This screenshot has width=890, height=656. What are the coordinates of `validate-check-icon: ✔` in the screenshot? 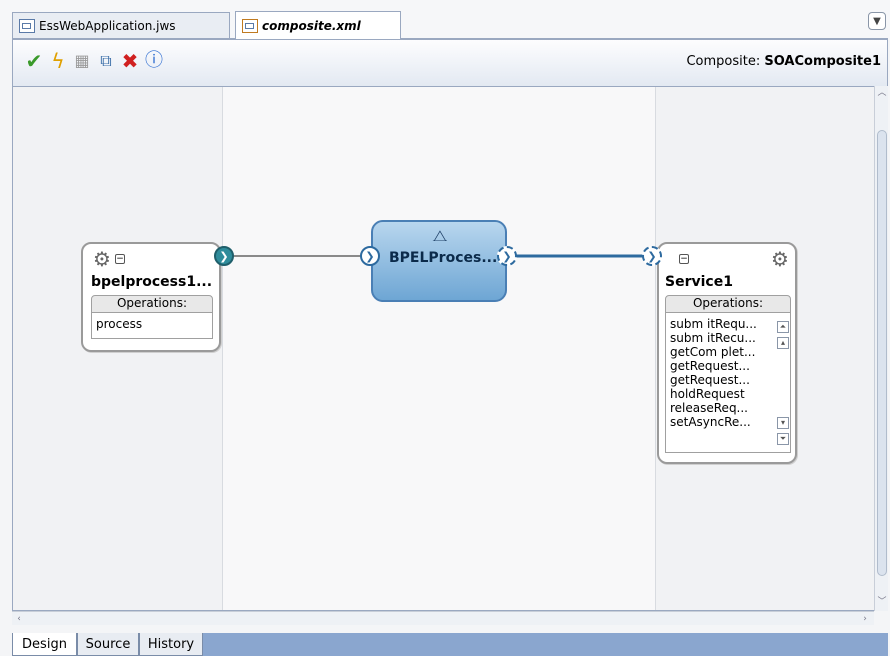 It's located at (34, 61).